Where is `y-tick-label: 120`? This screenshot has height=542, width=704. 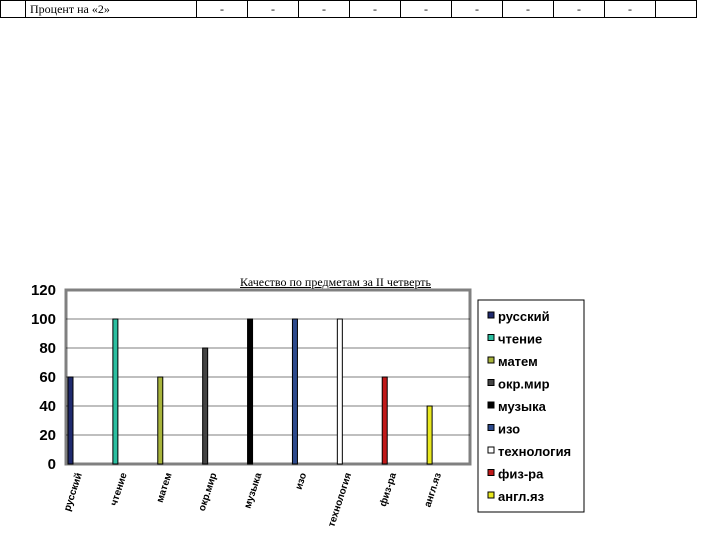
y-tick-label: 120 is located at coordinates (43, 290).